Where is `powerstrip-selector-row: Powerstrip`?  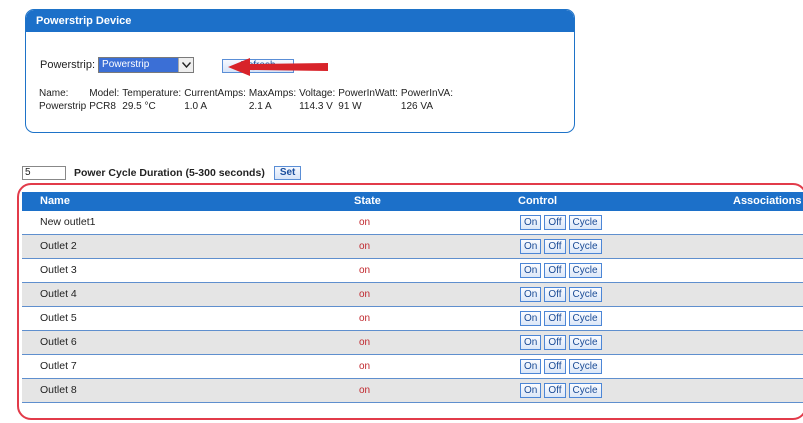 powerstrip-selector-row: Powerstrip is located at coordinates (117, 65).